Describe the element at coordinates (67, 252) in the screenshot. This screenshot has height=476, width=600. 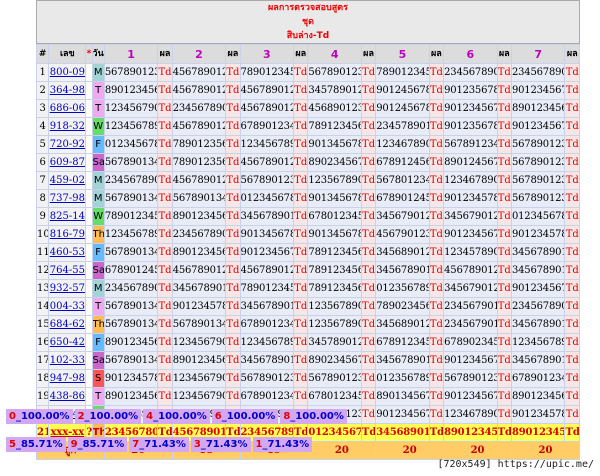
I see `draw-code-link: 460-53` at that location.